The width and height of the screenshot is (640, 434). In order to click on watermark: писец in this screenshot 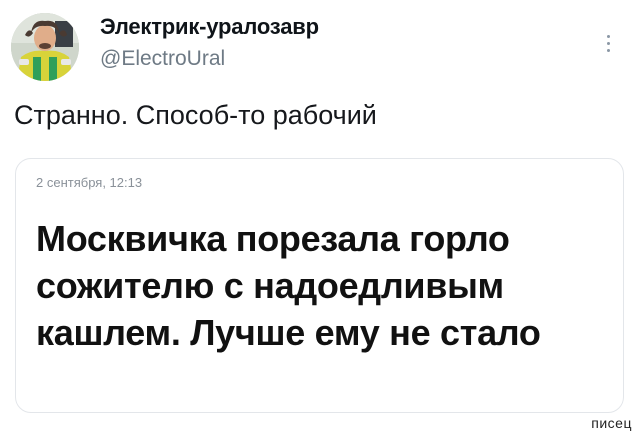, I will do `click(611, 423)`.